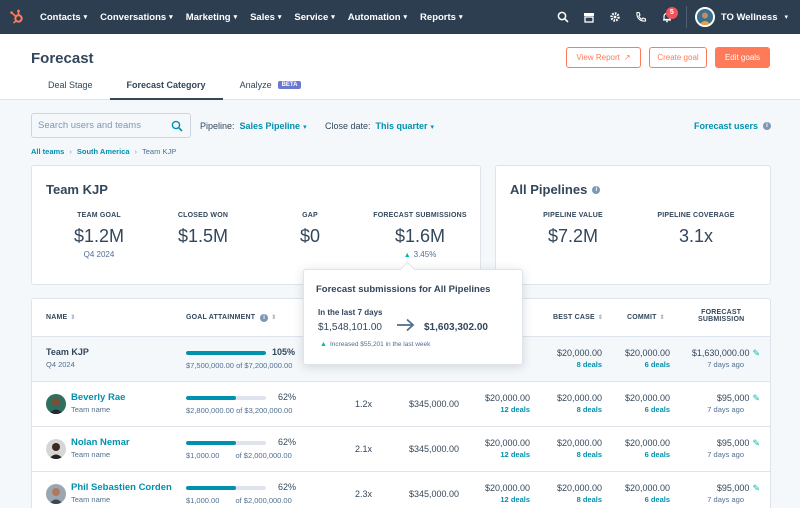 The width and height of the screenshot is (800, 508). Describe the element at coordinates (603, 57) in the screenshot. I see `view-report-button: View Report ↗` at that location.